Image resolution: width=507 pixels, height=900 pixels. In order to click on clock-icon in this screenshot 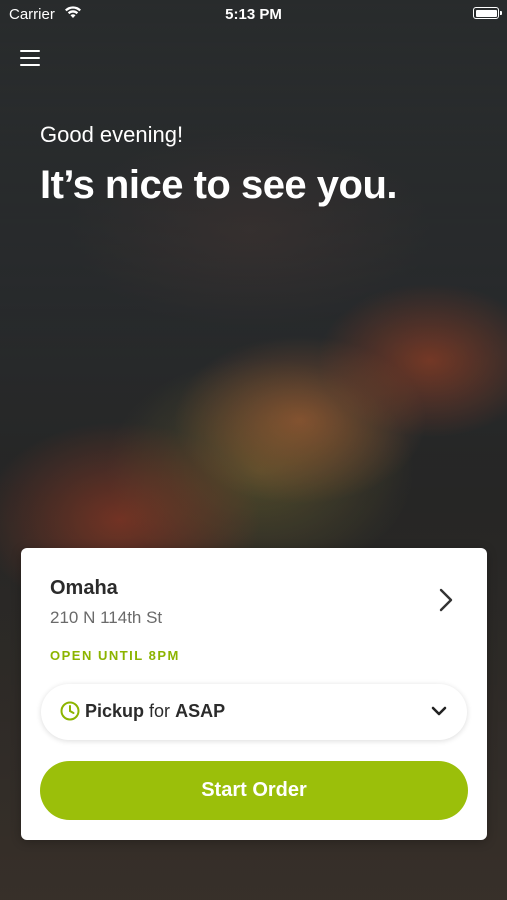, I will do `click(70, 711)`.